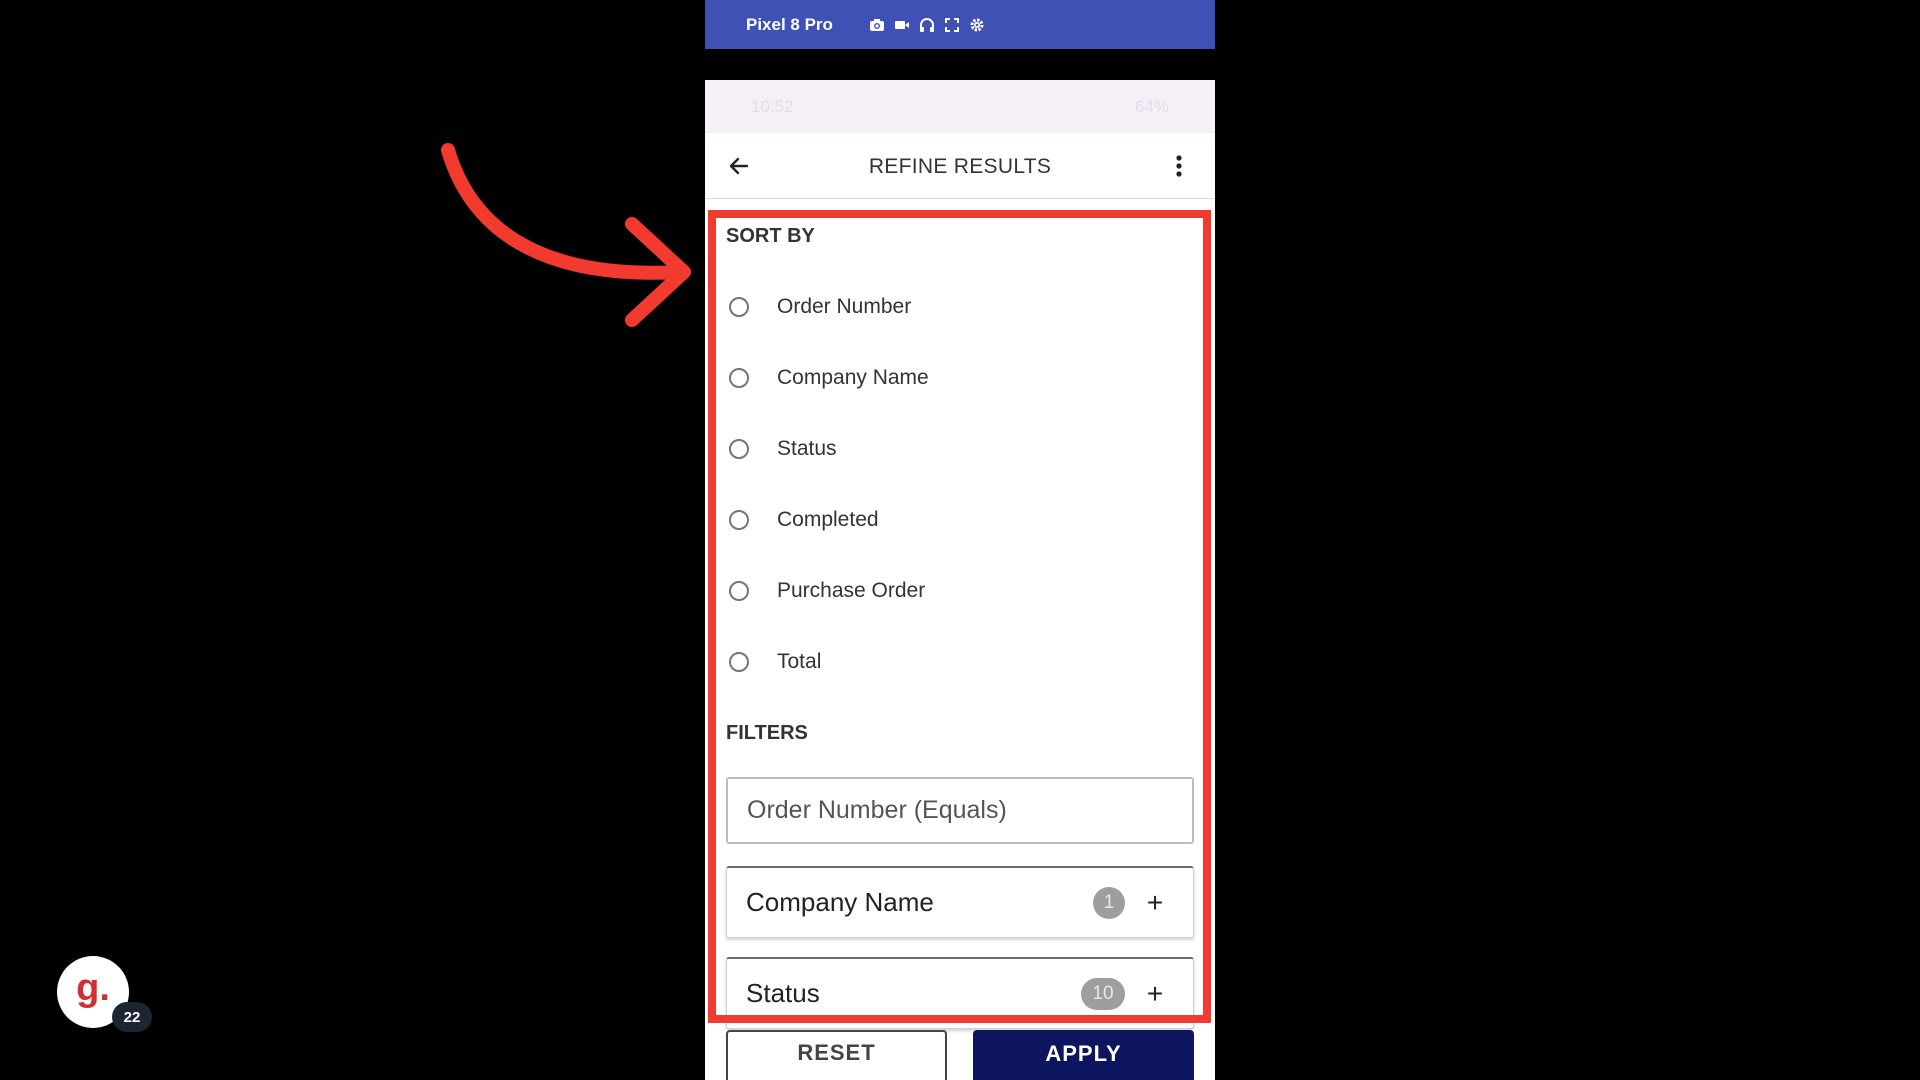 This screenshot has width=1920, height=1080. What do you see at coordinates (1083, 1055) in the screenshot?
I see `apply-button: APPLY` at bounding box center [1083, 1055].